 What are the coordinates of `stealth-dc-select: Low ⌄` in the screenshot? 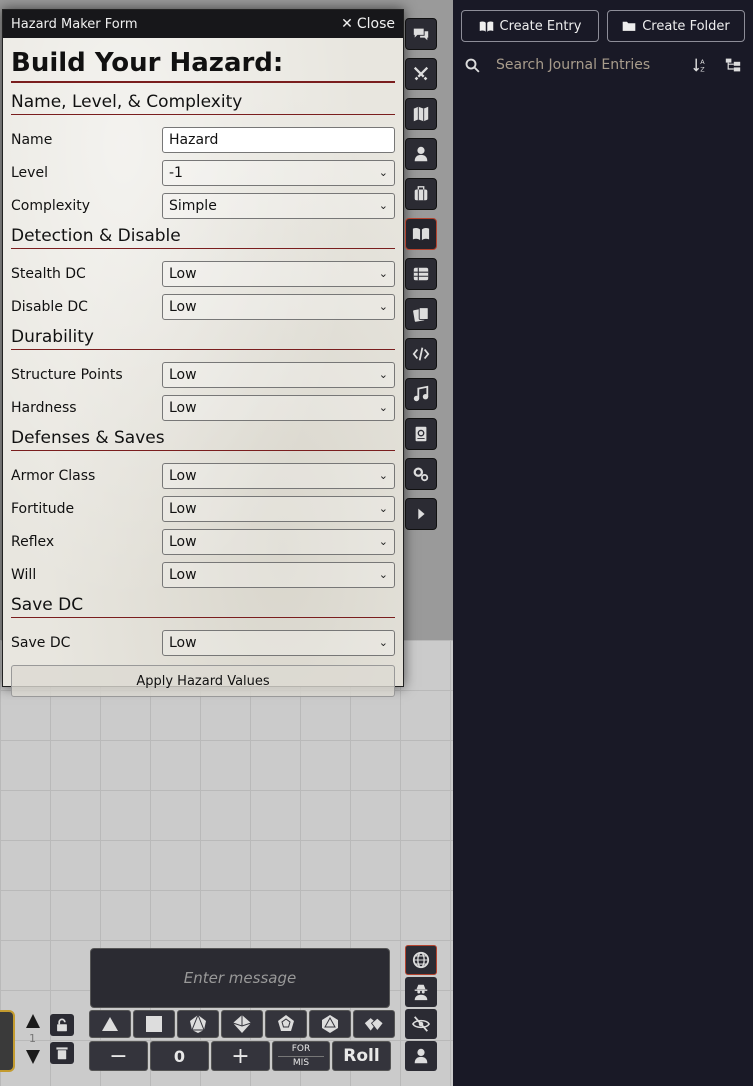 It's located at (278, 273).